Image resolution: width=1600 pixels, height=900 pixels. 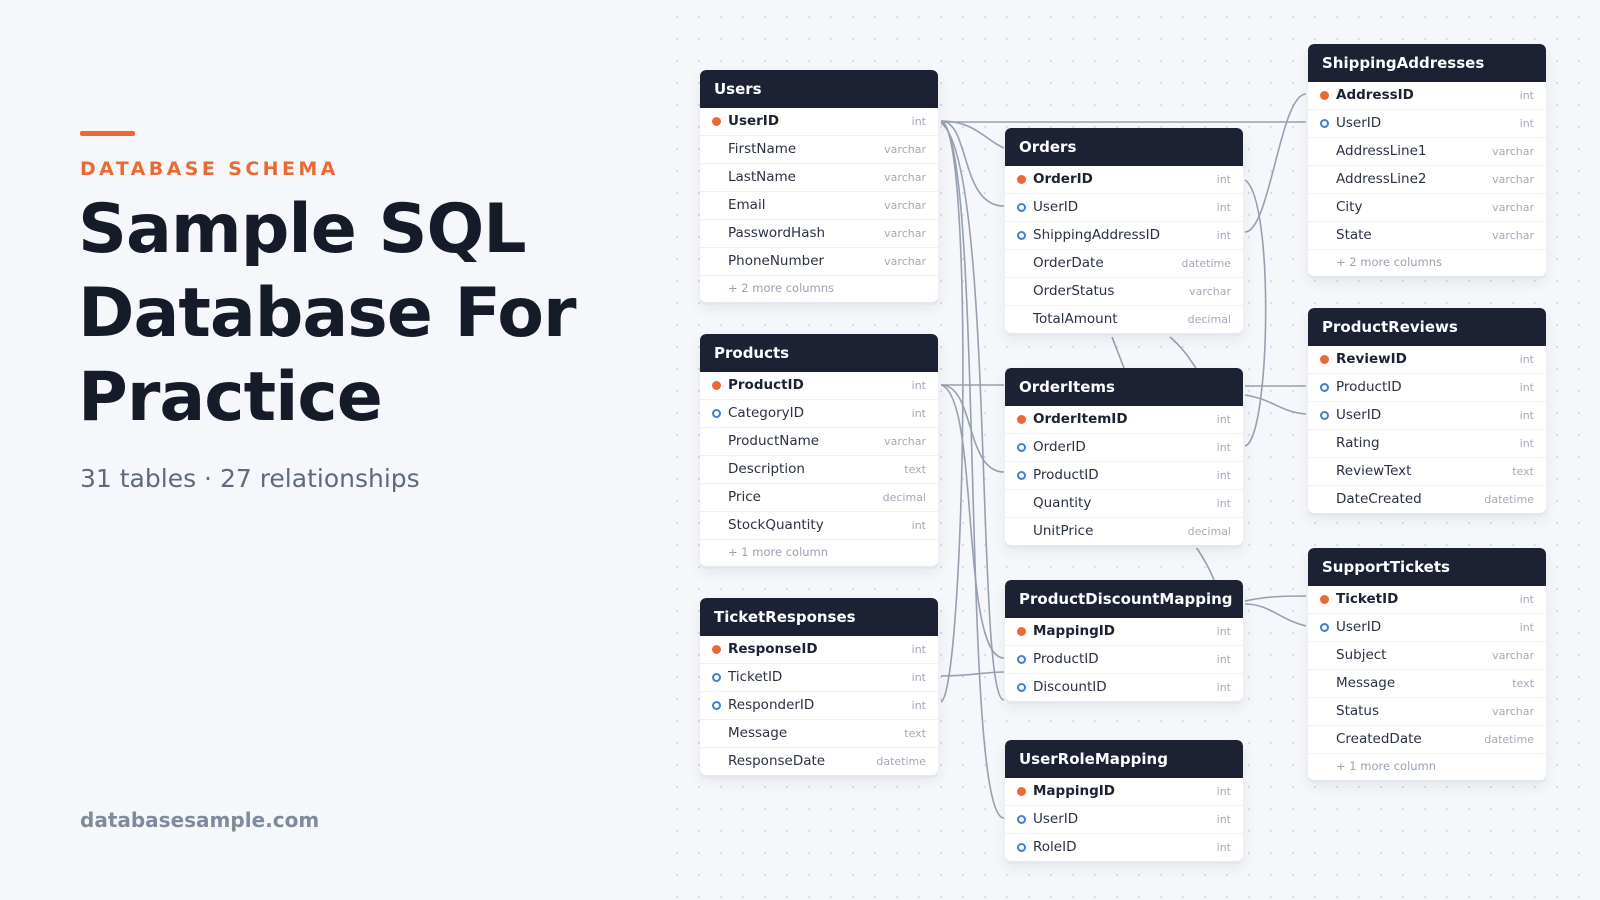 What do you see at coordinates (1427, 740) in the screenshot?
I see `table-row: CreatedDate datetime` at bounding box center [1427, 740].